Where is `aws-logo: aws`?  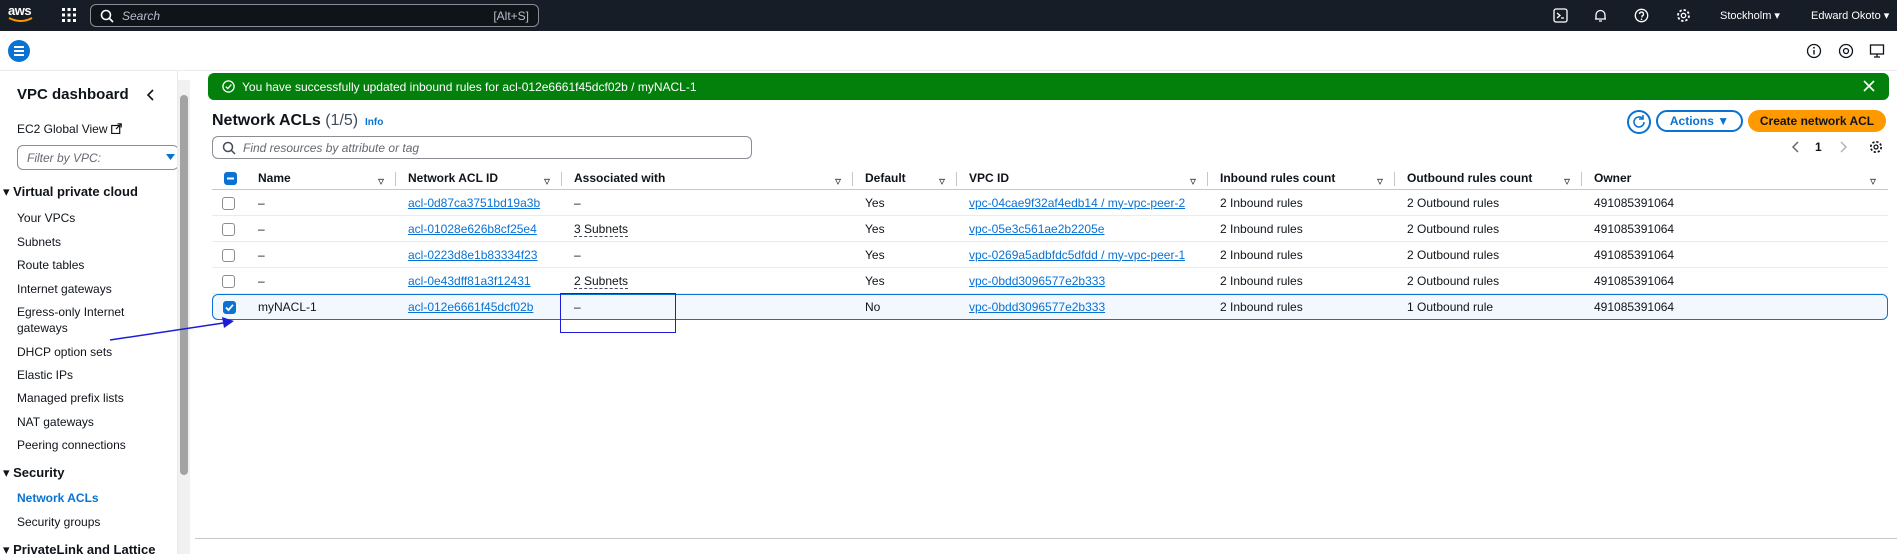
aws-logo: aws is located at coordinates (22, 15).